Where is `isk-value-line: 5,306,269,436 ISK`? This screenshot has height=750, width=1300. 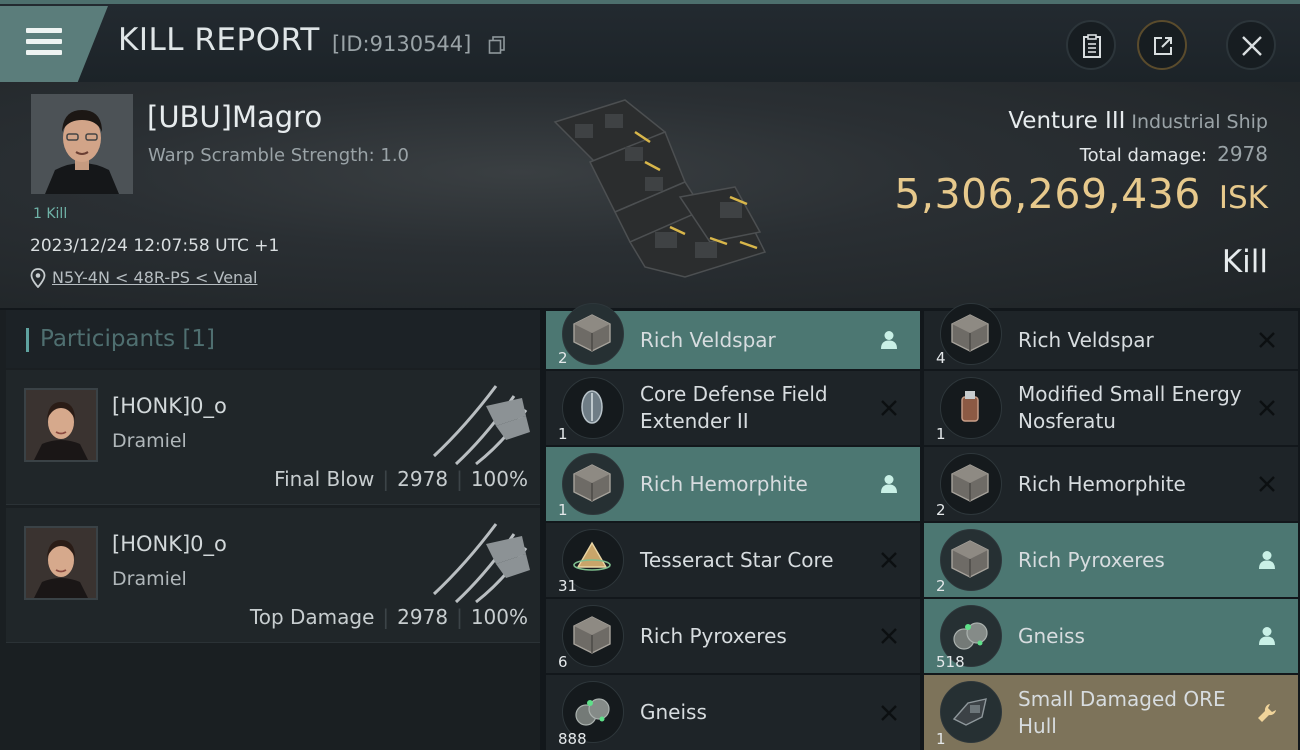
isk-value-line: 5,306,269,436 ISK is located at coordinates (1081, 194).